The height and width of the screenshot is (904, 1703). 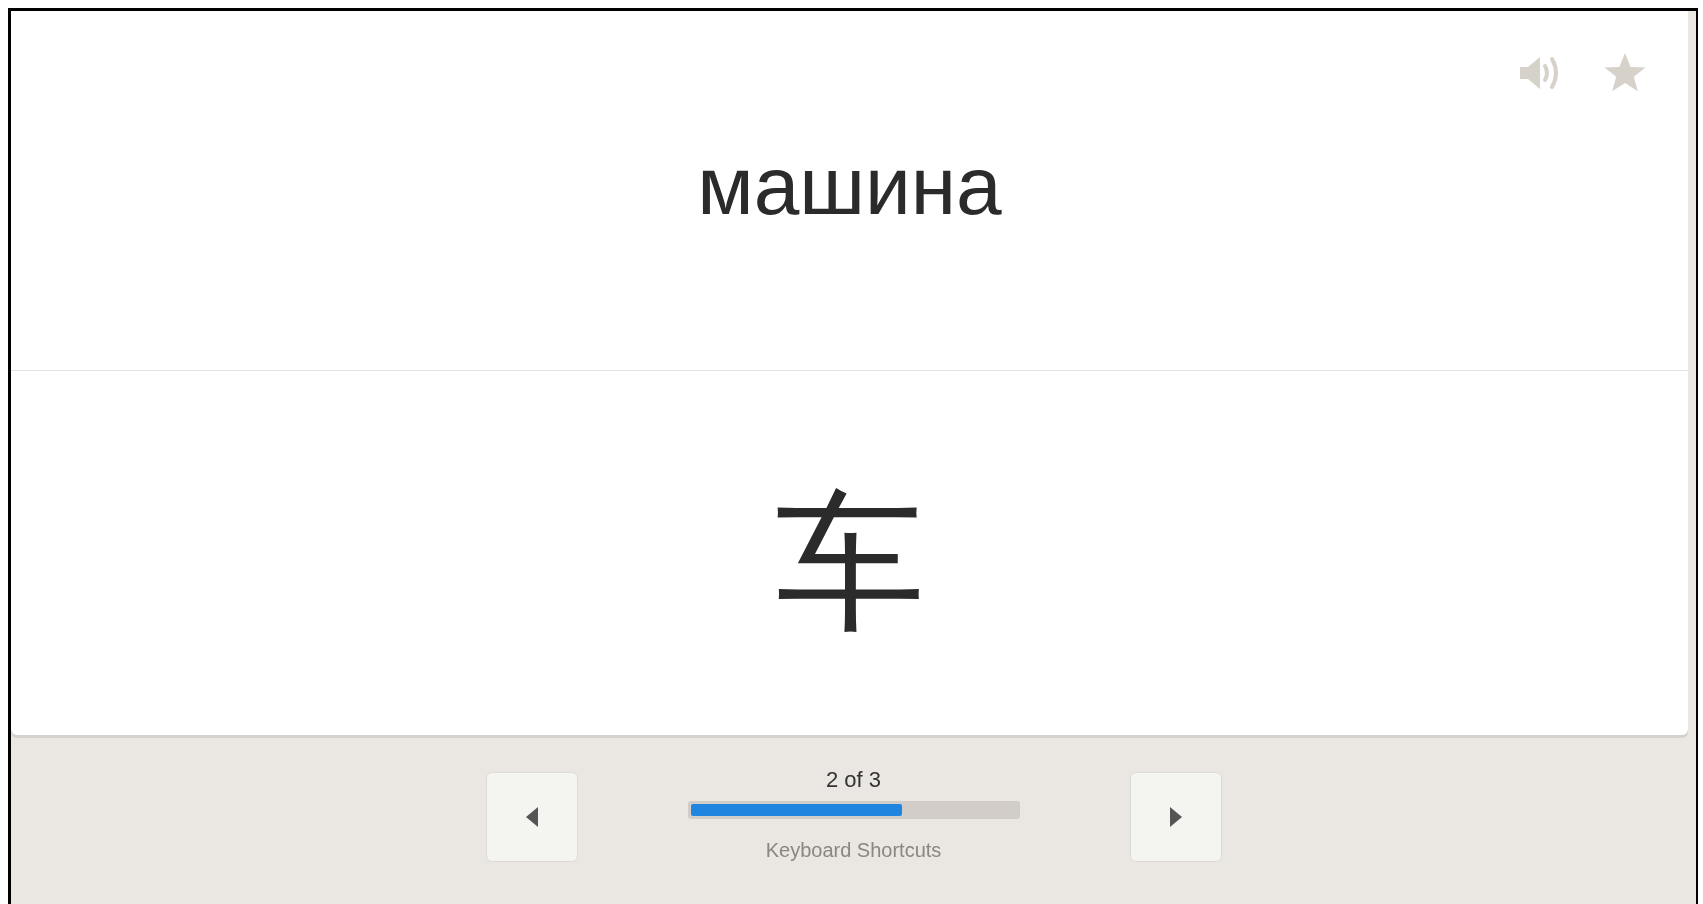 I want to click on card-counter: 2 of 3, so click(x=853, y=779).